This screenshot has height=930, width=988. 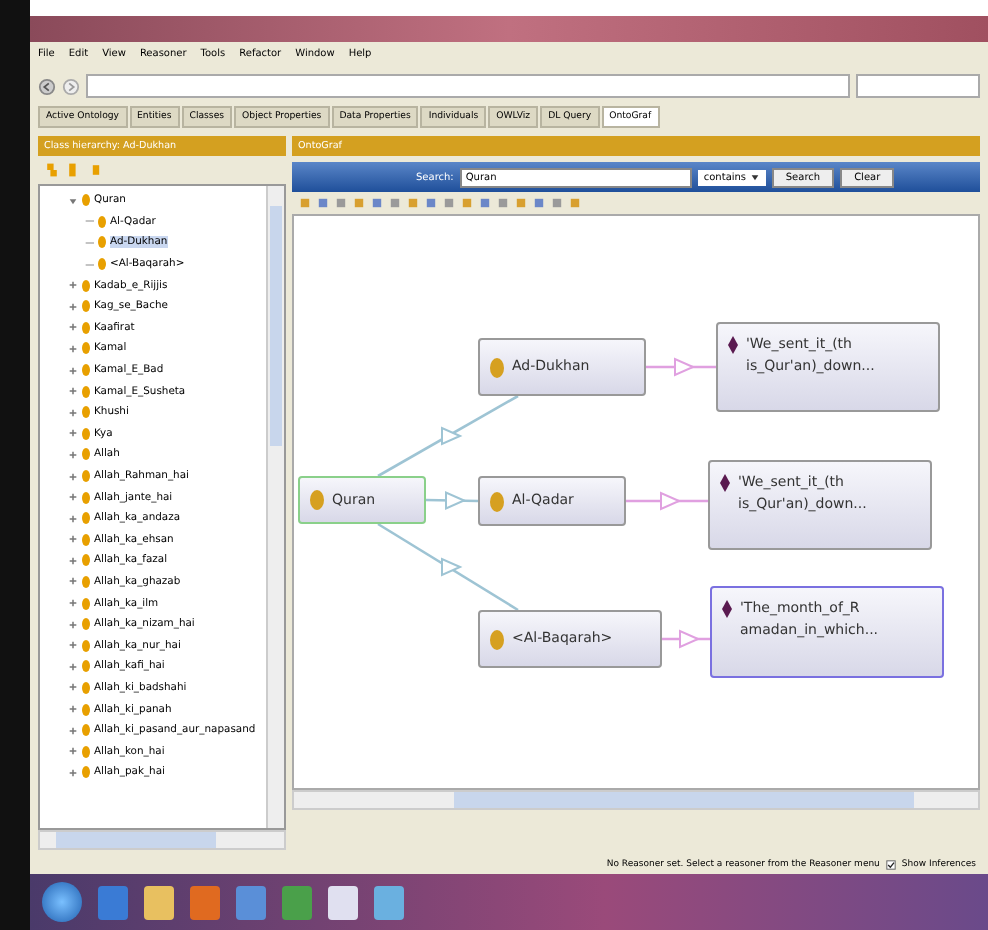 What do you see at coordinates (62, 902) in the screenshot?
I see `start-button` at bounding box center [62, 902].